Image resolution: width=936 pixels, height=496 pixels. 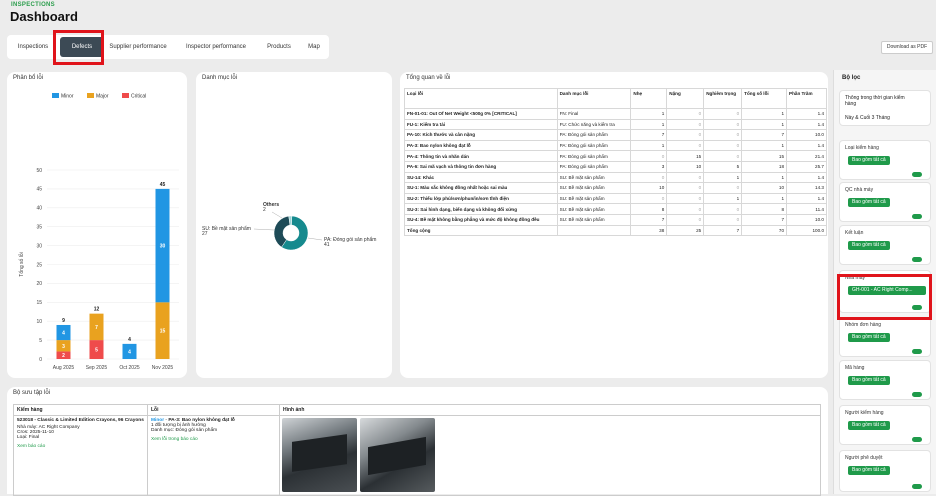 I want to click on y-tick-label: 50, so click(x=39, y=171).